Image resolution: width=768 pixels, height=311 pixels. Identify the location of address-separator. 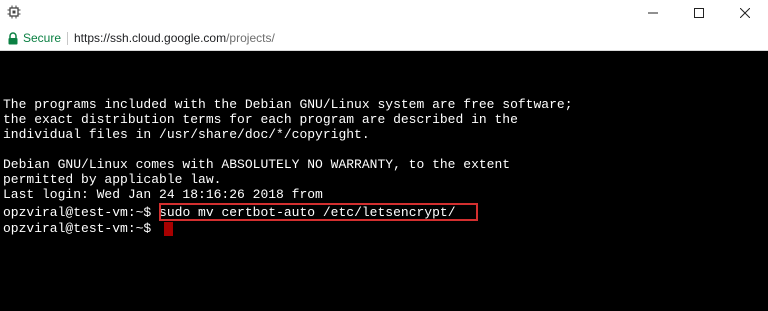
(67, 38).